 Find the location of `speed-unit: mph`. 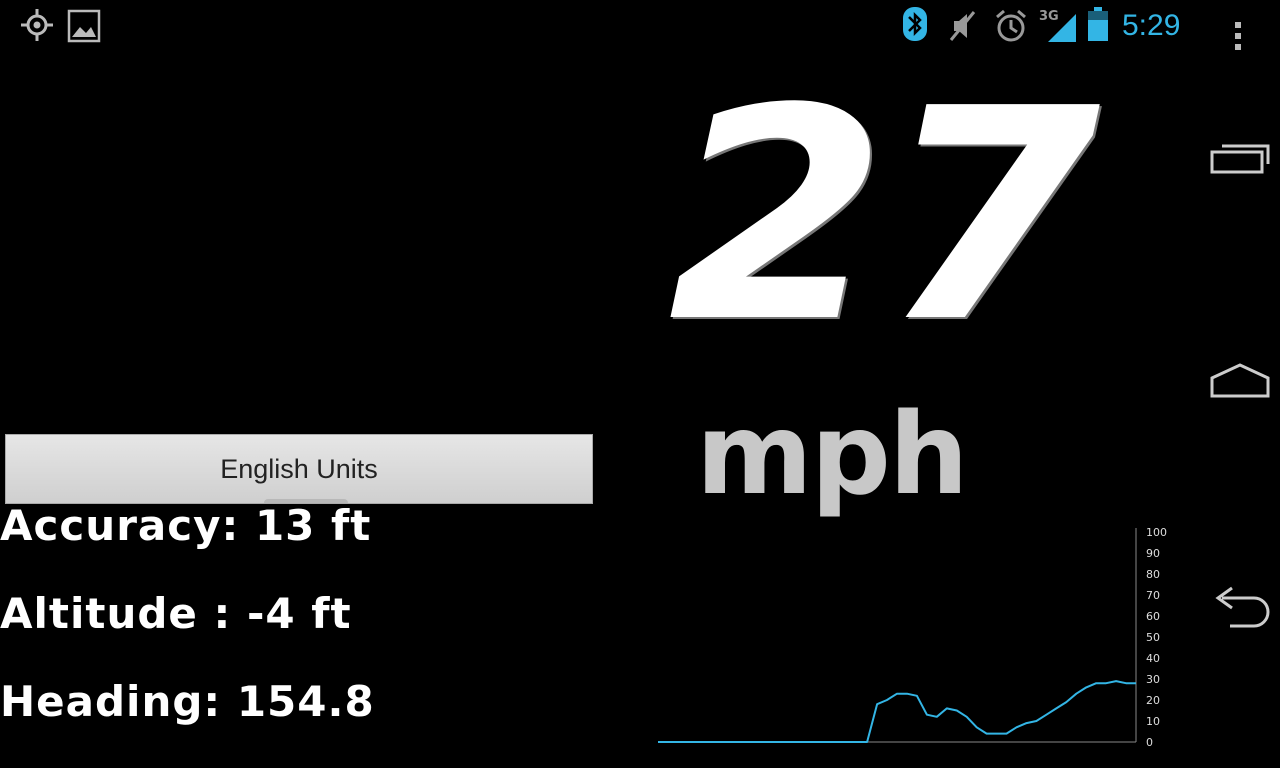

speed-unit: mph is located at coordinates (832, 455).